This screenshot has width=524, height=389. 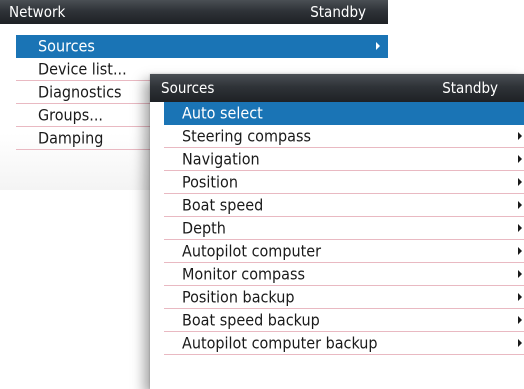 I want to click on sources-menu-item-depth: Depth, so click(x=344, y=228).